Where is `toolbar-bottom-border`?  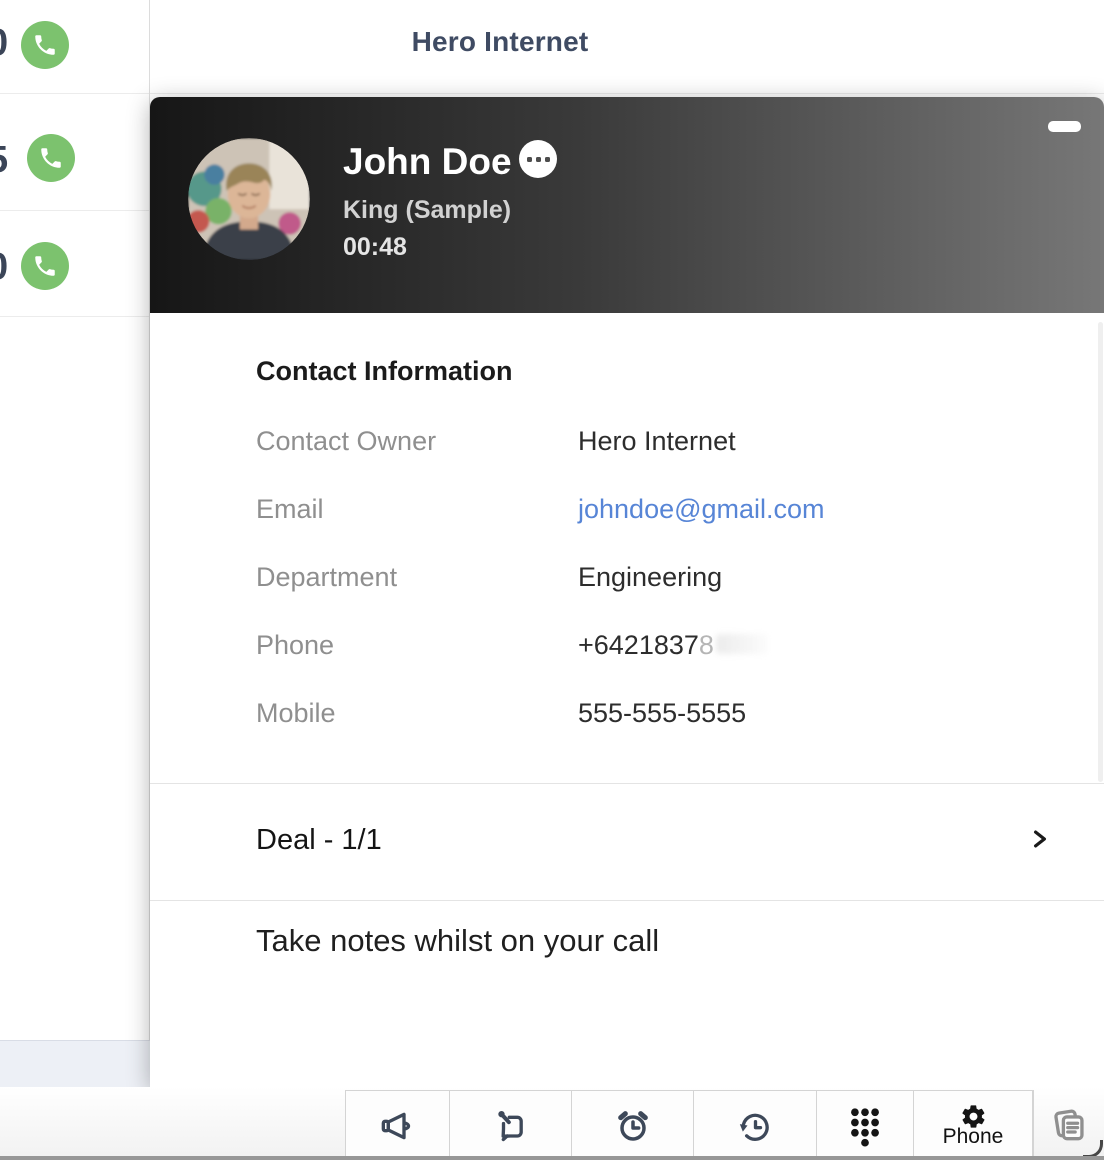
toolbar-bottom-border is located at coordinates (552, 1158).